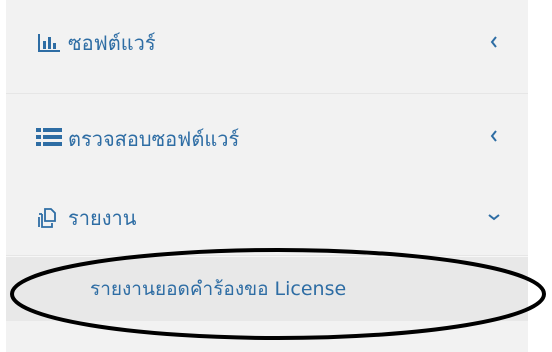 The height and width of the screenshot is (352, 552). What do you see at coordinates (154, 139) in the screenshot?
I see `sidebar-item-label: ตรวจสอบซอฟต์แวร์` at bounding box center [154, 139].